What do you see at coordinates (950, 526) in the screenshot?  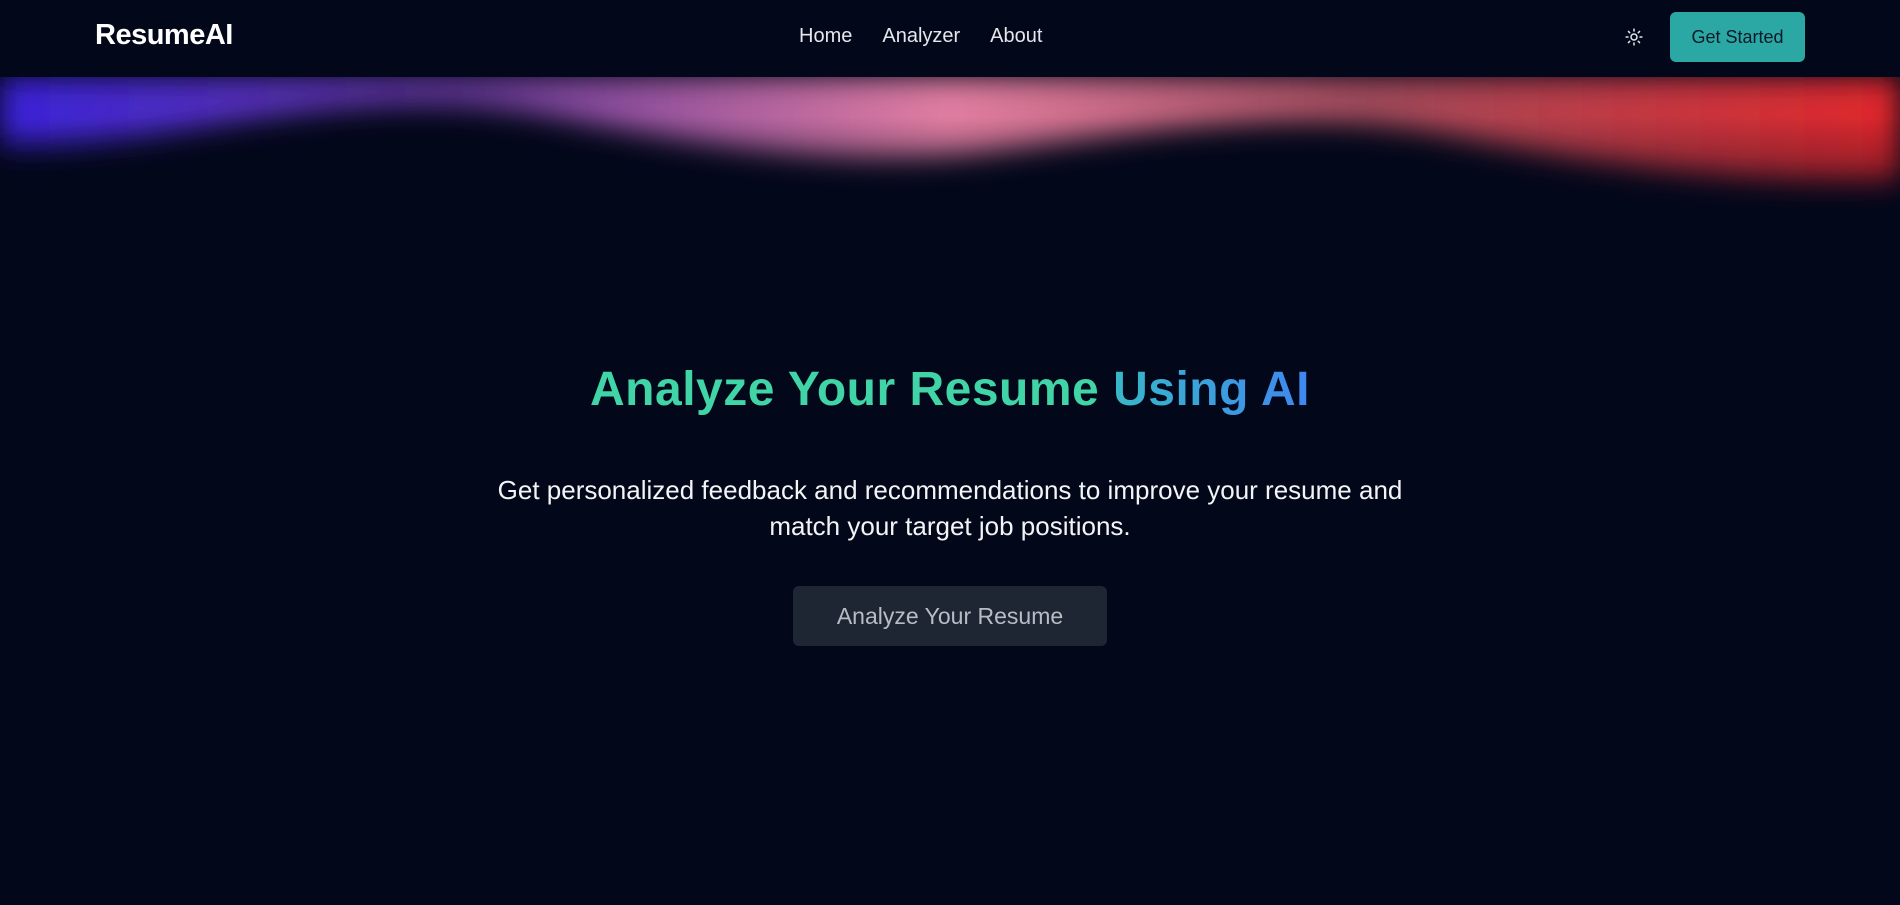 I see `hero-subtitle-line2: match your target job positions.` at bounding box center [950, 526].